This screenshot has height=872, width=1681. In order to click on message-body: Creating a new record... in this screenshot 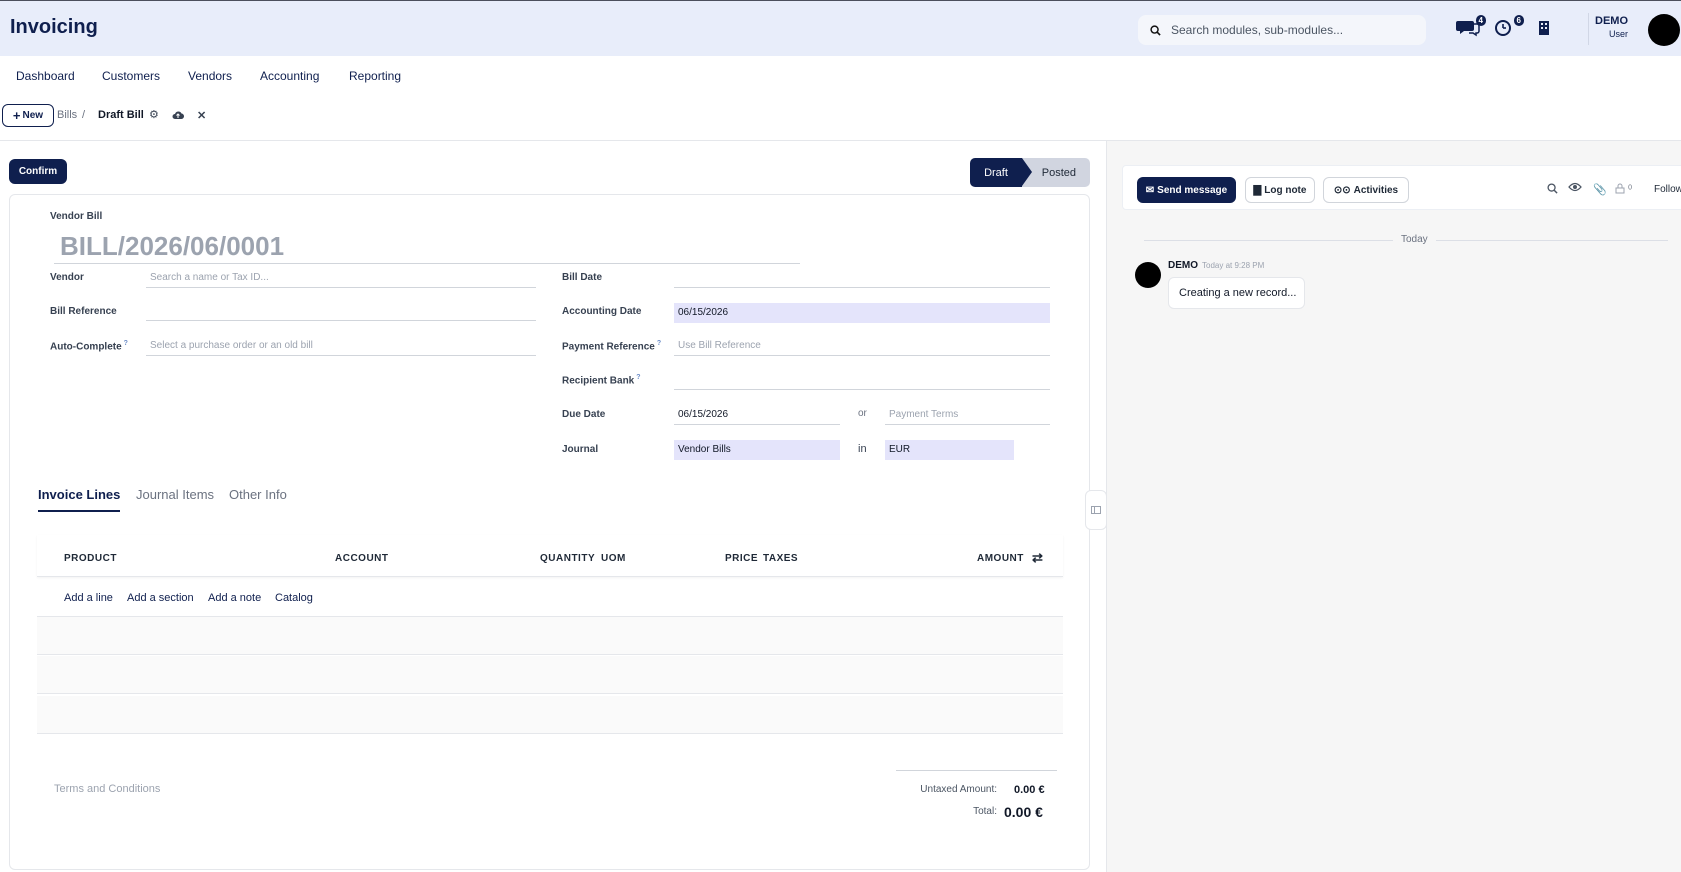, I will do `click(1236, 293)`.